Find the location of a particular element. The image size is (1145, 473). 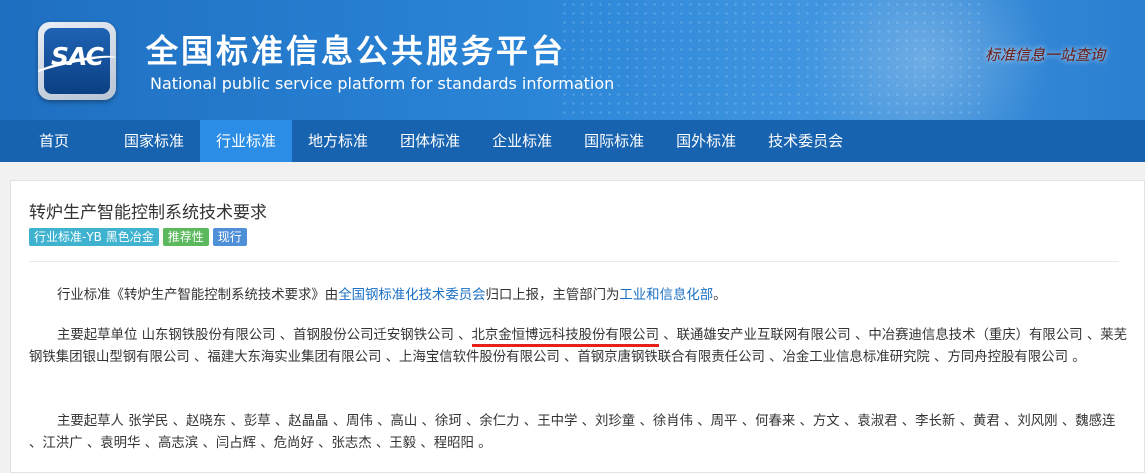

logo-text: SAC is located at coordinates (77, 56).